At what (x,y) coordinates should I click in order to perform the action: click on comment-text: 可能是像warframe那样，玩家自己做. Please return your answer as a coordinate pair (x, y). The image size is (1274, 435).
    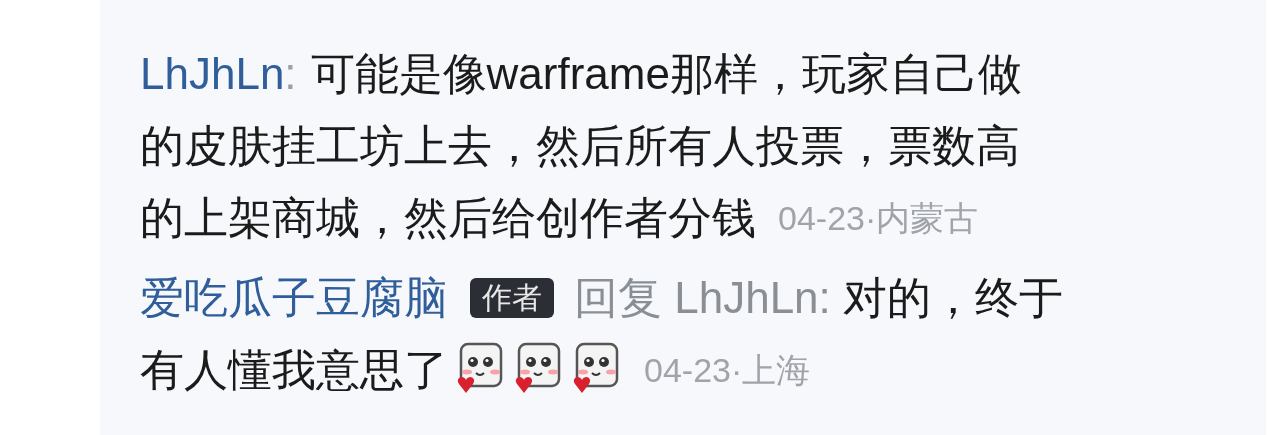
    Looking at the image, I should click on (666, 74).